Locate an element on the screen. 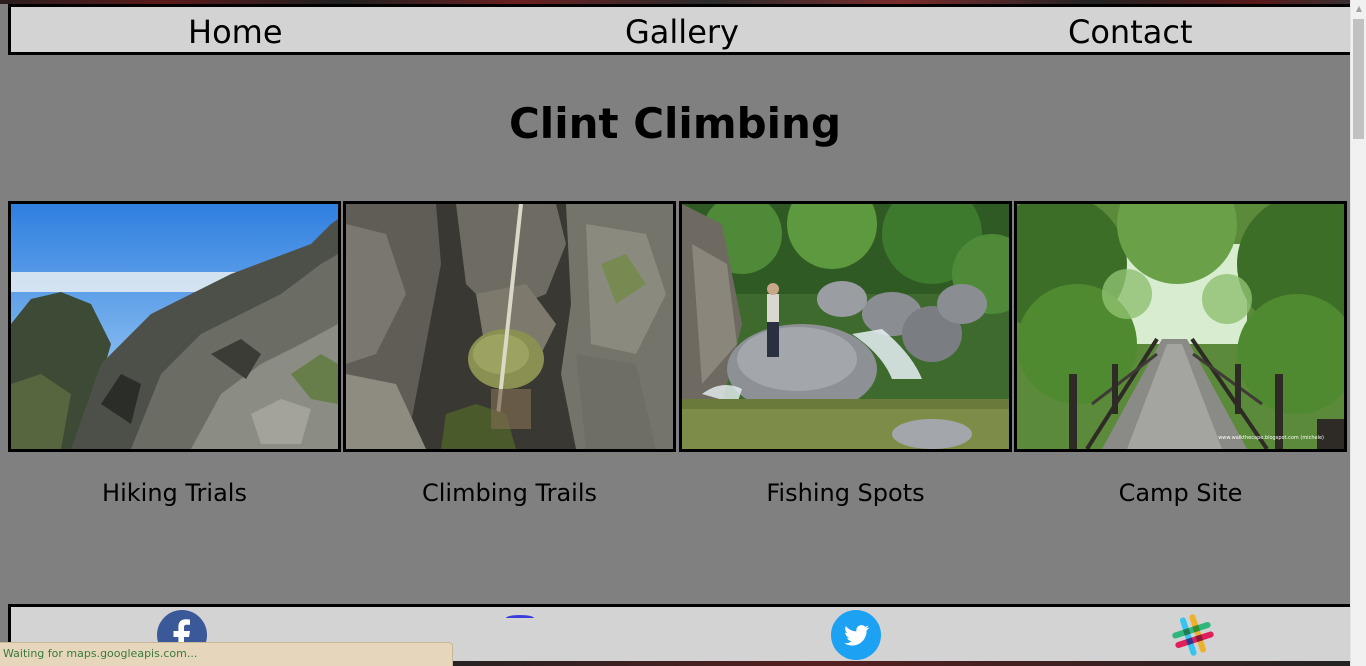 This screenshot has height=666, width=1366. card-label-climbing: Climbing Trails is located at coordinates (509, 493).